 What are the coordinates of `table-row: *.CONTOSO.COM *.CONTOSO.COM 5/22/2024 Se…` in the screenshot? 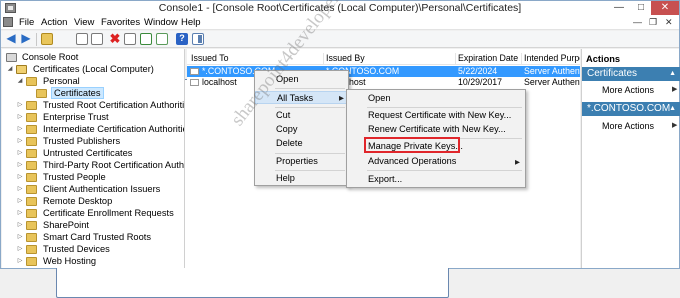 It's located at (383, 71).